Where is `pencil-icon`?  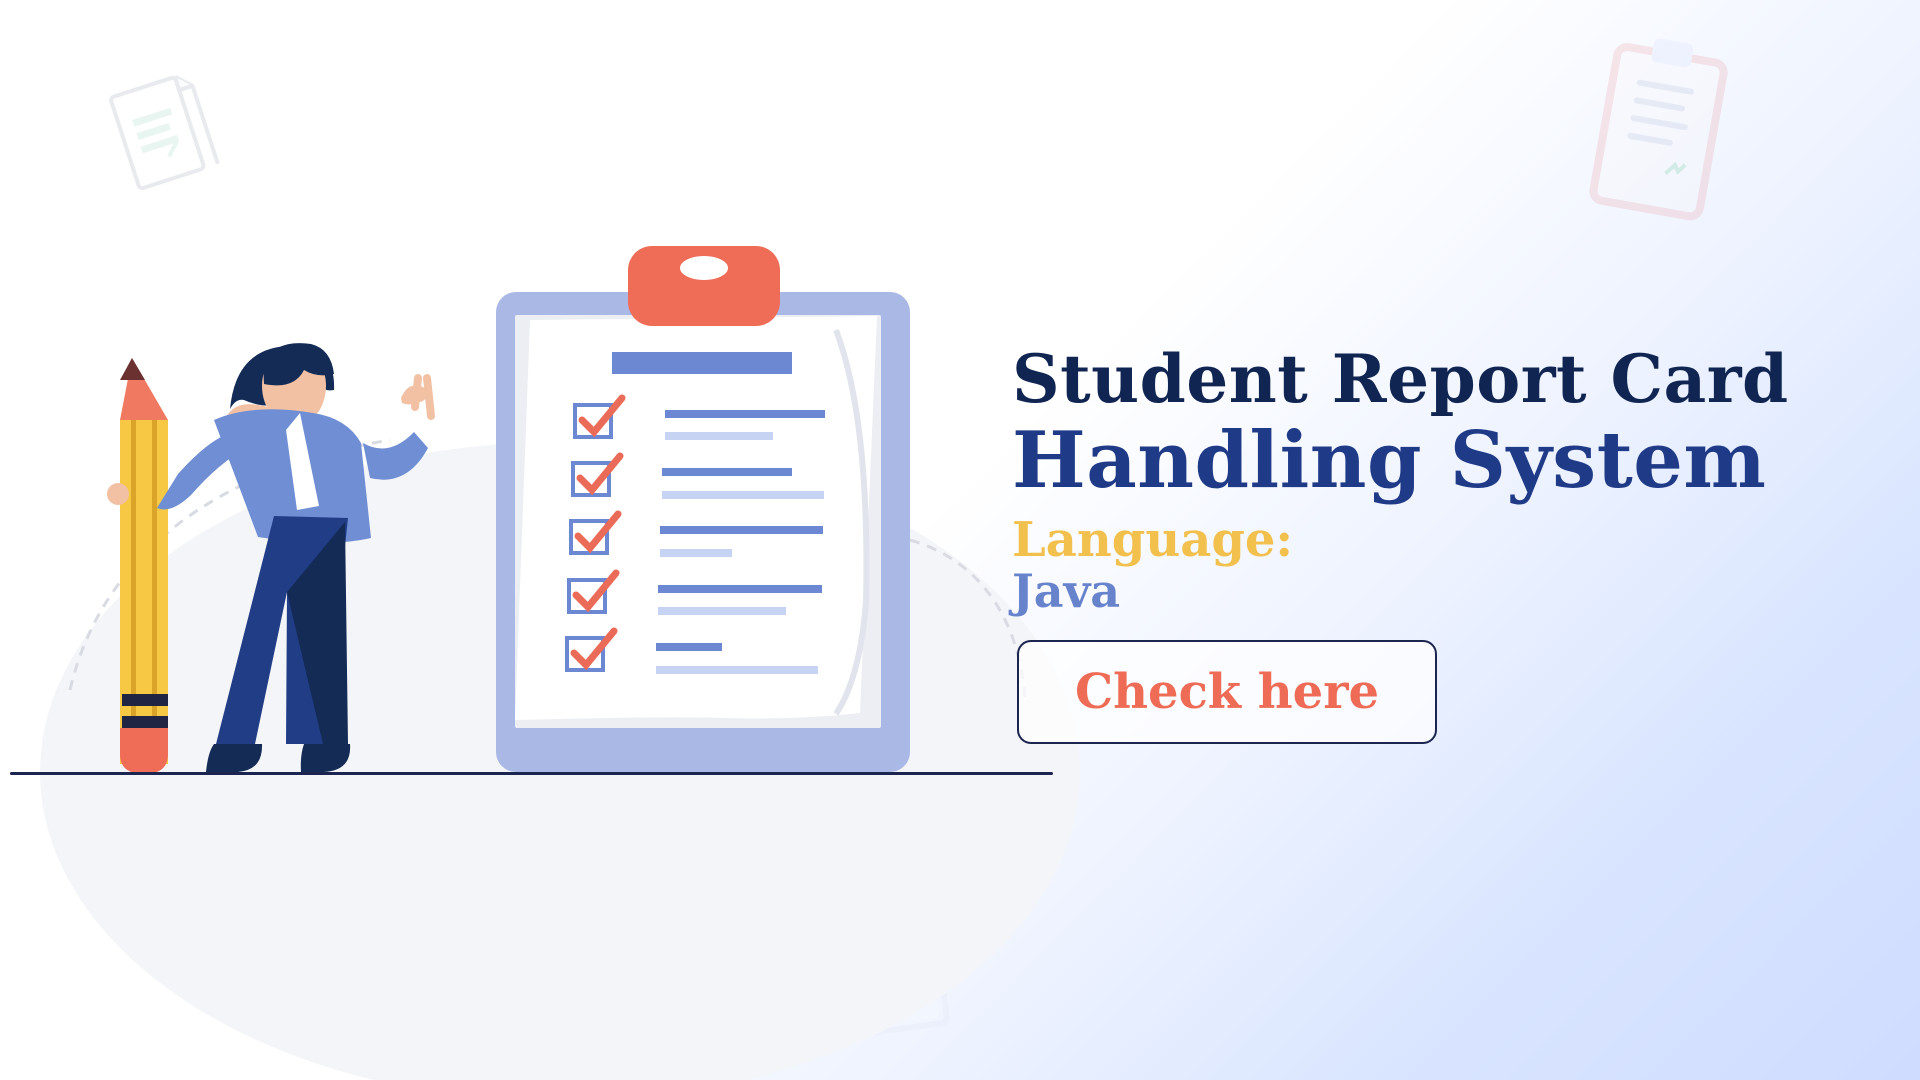
pencil-icon is located at coordinates (144, 566).